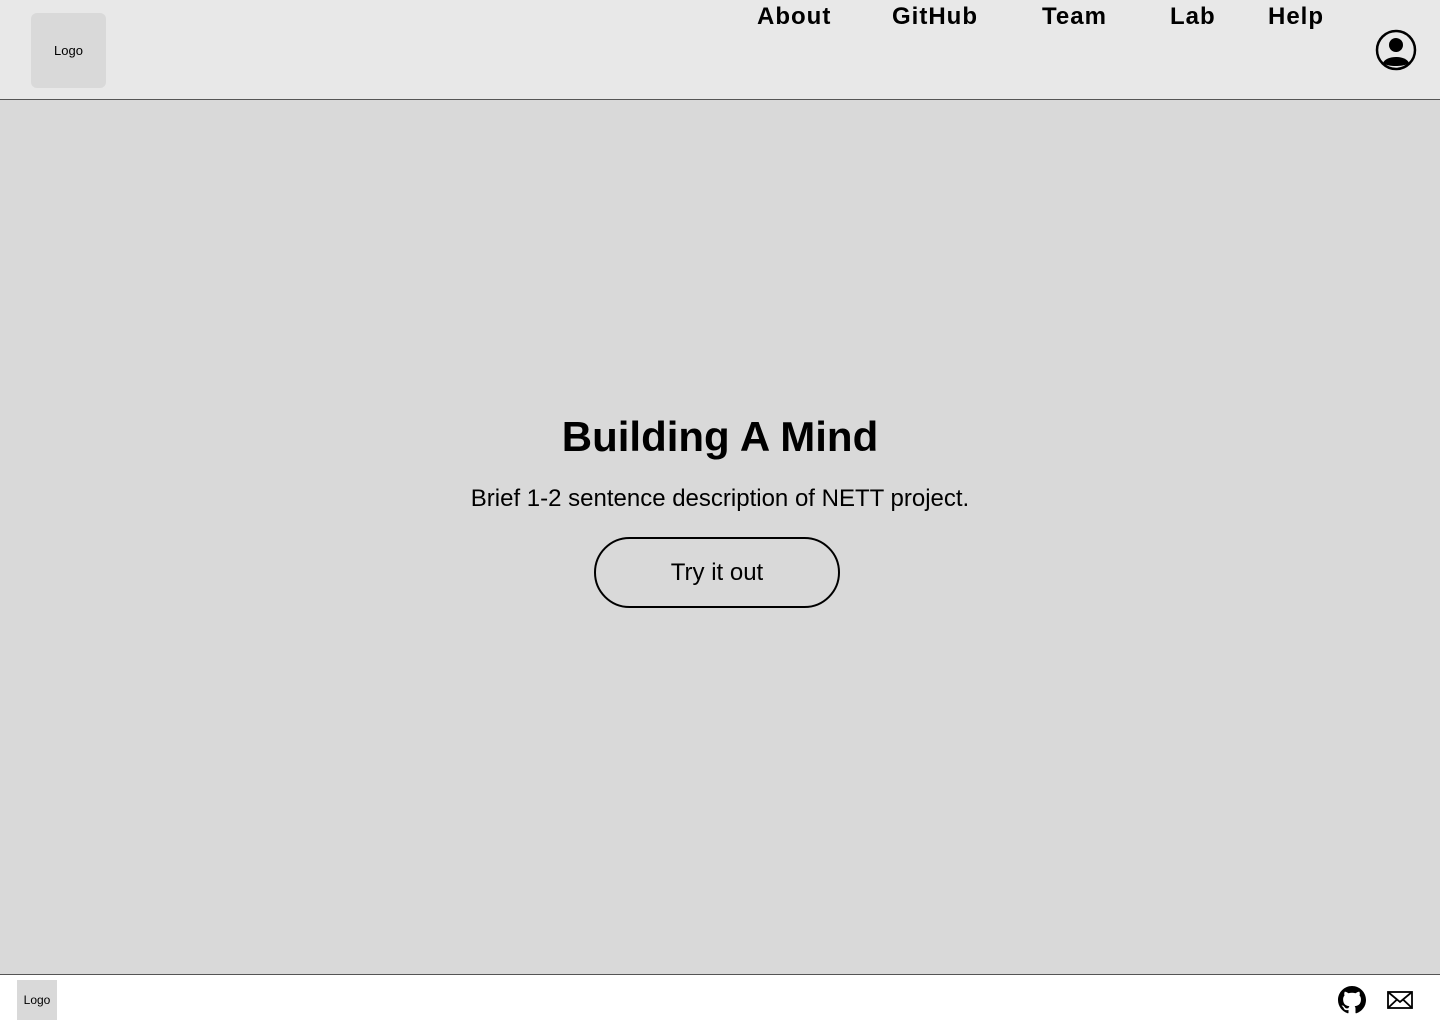 The image size is (1440, 1024). Describe the element at coordinates (935, 17) in the screenshot. I see `nav-item-github: GitHub` at that location.